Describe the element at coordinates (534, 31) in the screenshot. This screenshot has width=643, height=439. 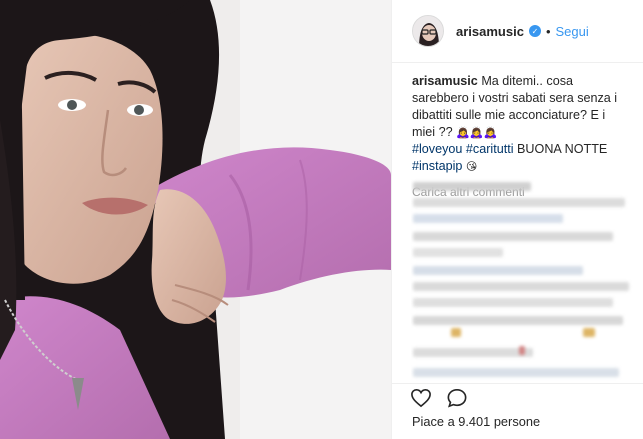
I see `verified-badge-icon: ✓` at that location.